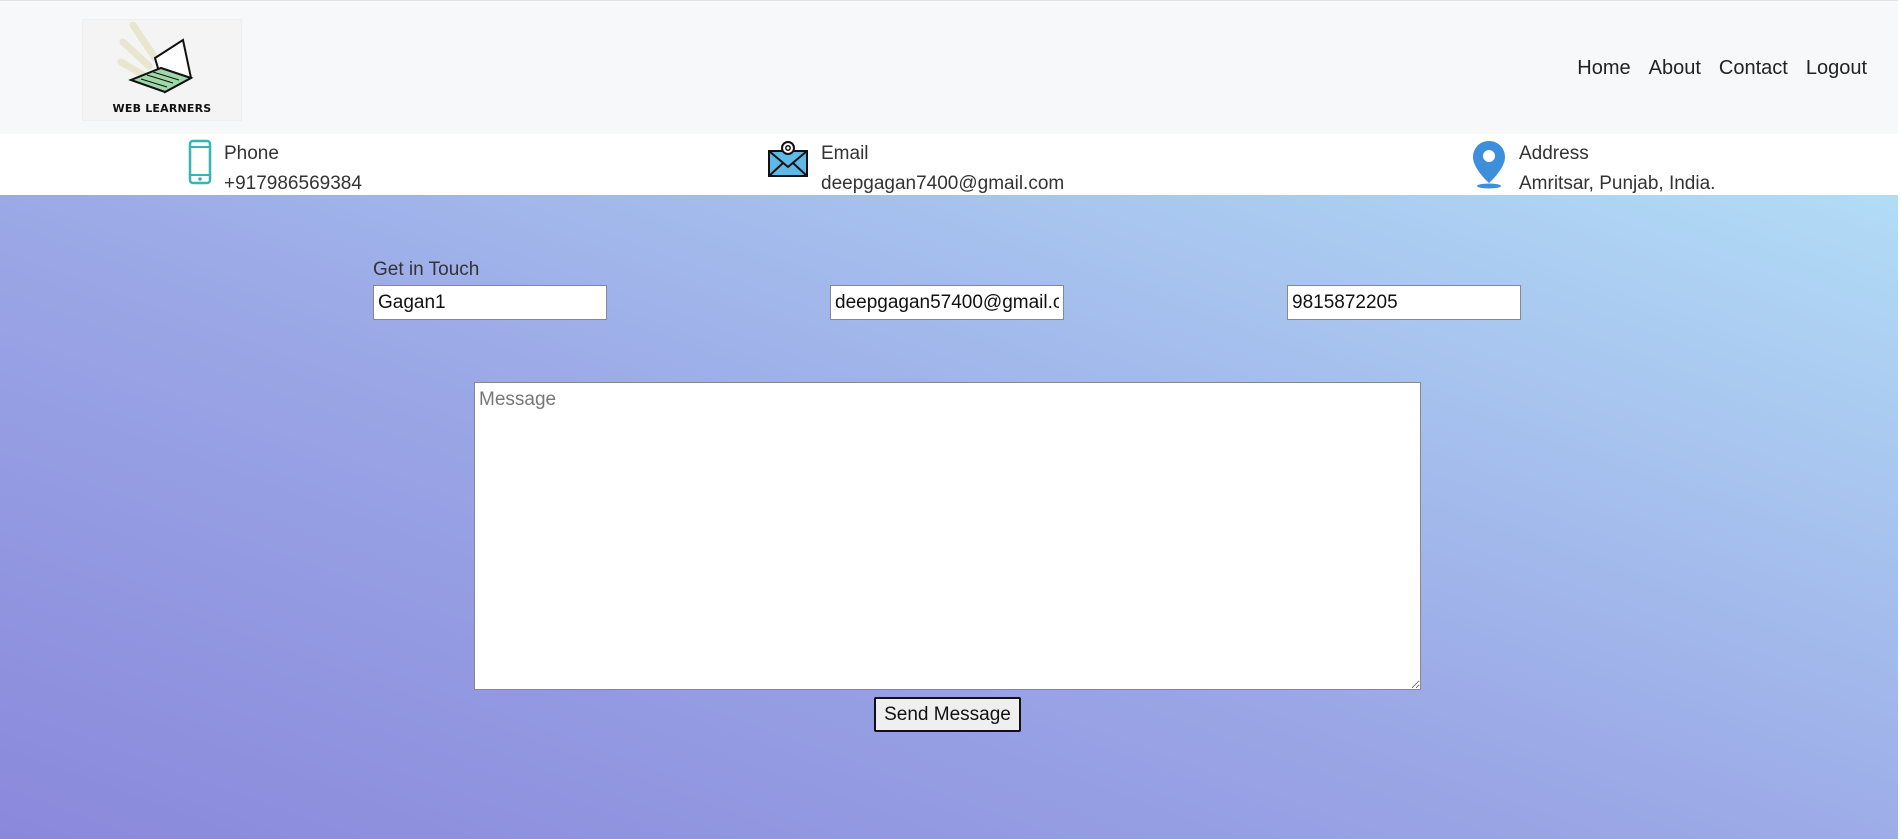  What do you see at coordinates (1603, 68) in the screenshot?
I see `nav-link-home: Home` at bounding box center [1603, 68].